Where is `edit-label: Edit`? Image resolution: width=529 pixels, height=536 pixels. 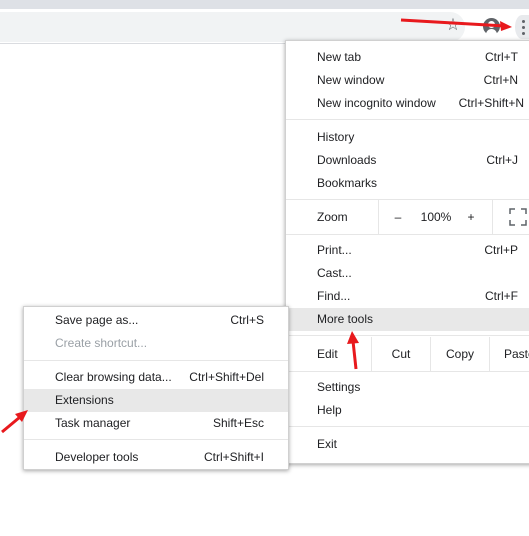 edit-label: Edit is located at coordinates (327, 354).